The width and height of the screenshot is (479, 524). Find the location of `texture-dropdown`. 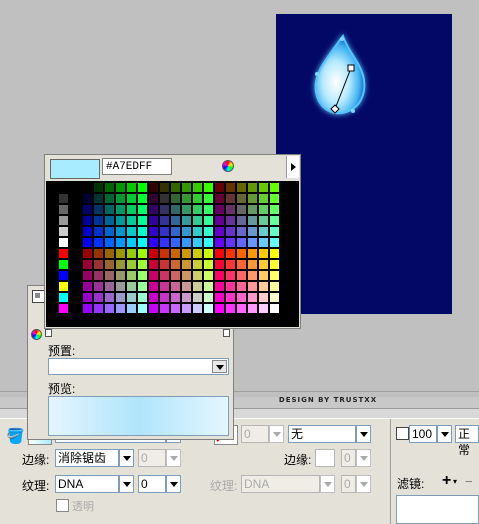

texture-dropdown is located at coordinates (126, 484).